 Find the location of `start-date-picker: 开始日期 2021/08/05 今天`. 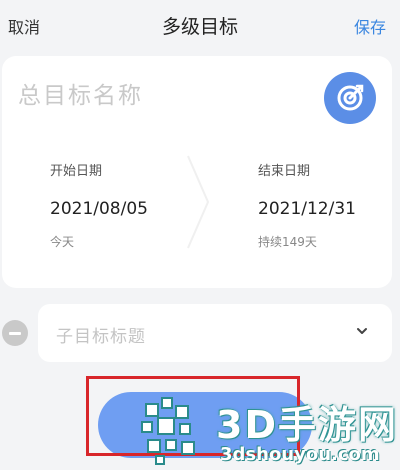

start-date-picker: 开始日期 2021/08/05 今天 is located at coordinates (99, 205).